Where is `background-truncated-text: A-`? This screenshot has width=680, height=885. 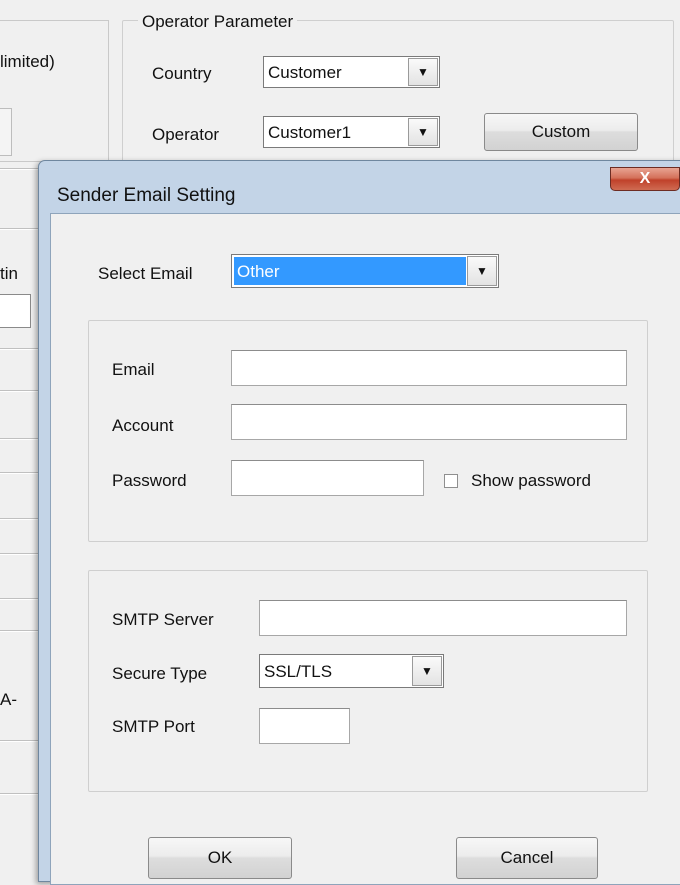 background-truncated-text: A- is located at coordinates (8, 699).